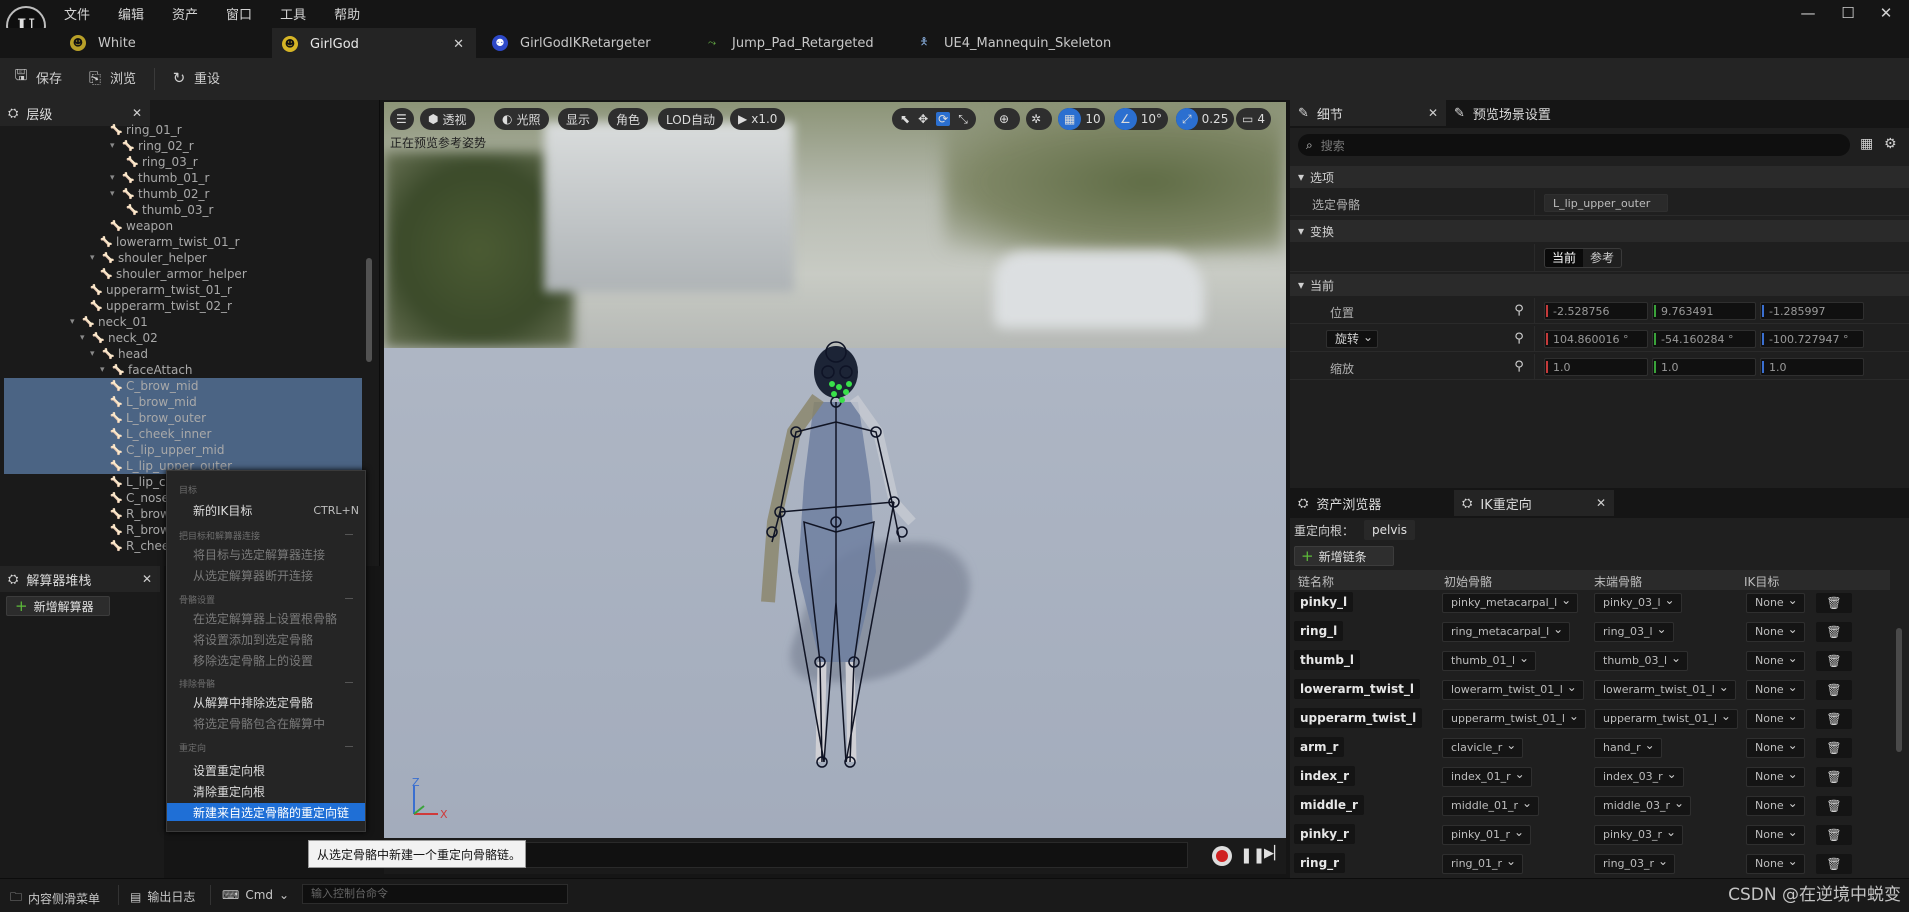 The width and height of the screenshot is (1909, 912). What do you see at coordinates (266, 812) in the screenshot?
I see `ctx-new-retarget-chain: 新建来自选定骨骼的重定向链` at bounding box center [266, 812].